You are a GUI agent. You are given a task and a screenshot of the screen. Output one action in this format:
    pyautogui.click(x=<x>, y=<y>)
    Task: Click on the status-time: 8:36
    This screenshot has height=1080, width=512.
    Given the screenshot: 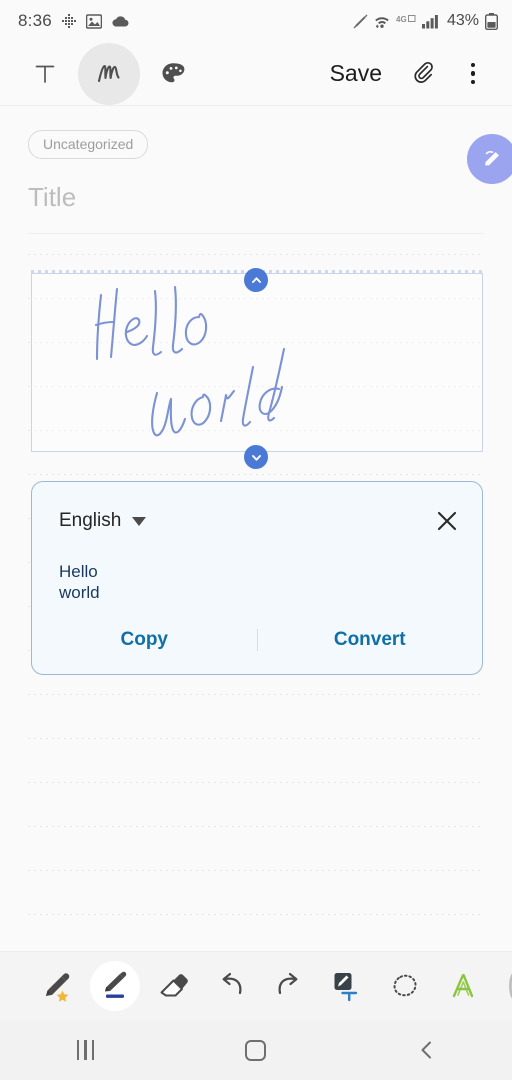 What is the action you would take?
    pyautogui.click(x=35, y=20)
    